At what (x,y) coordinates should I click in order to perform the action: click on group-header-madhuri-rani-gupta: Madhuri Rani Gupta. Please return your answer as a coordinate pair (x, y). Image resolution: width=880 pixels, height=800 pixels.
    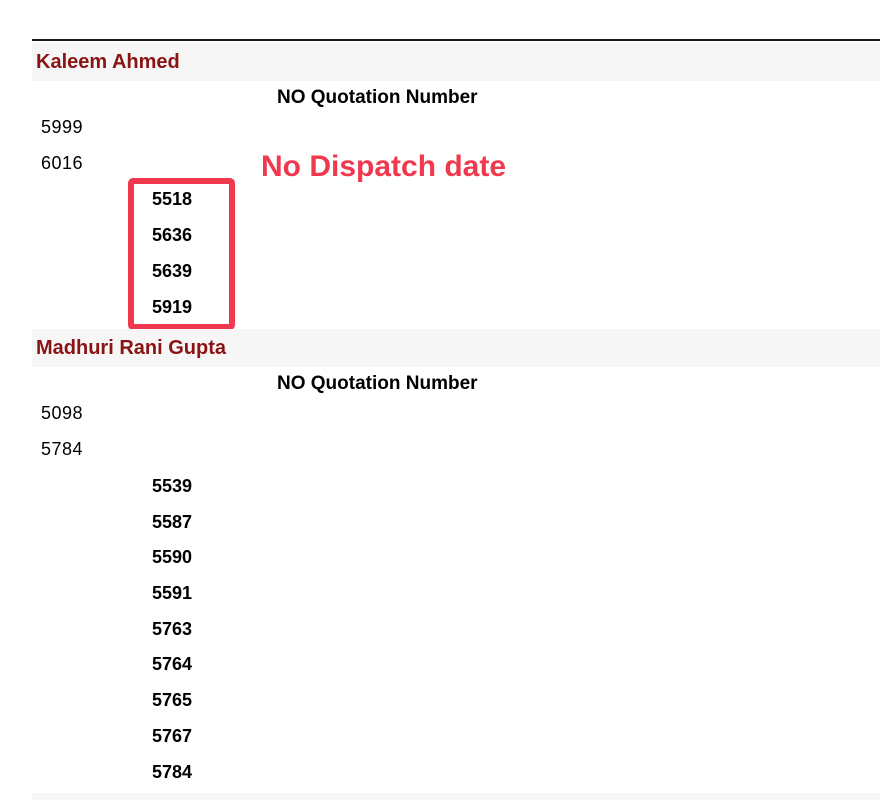
    Looking at the image, I should click on (456, 348).